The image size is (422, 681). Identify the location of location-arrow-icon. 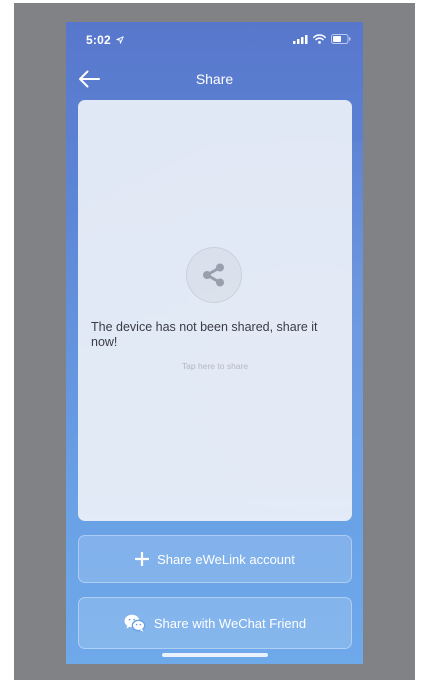
(120, 40).